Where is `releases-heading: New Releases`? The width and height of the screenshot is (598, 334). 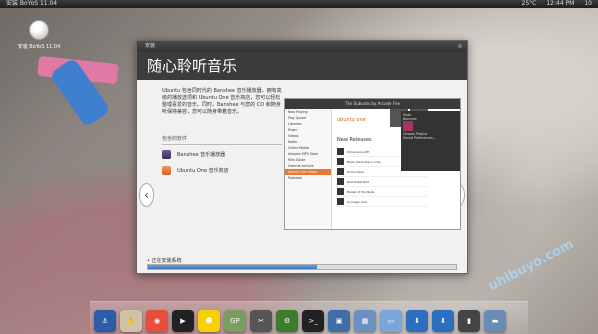 releases-heading: New Releases is located at coordinates (354, 140).